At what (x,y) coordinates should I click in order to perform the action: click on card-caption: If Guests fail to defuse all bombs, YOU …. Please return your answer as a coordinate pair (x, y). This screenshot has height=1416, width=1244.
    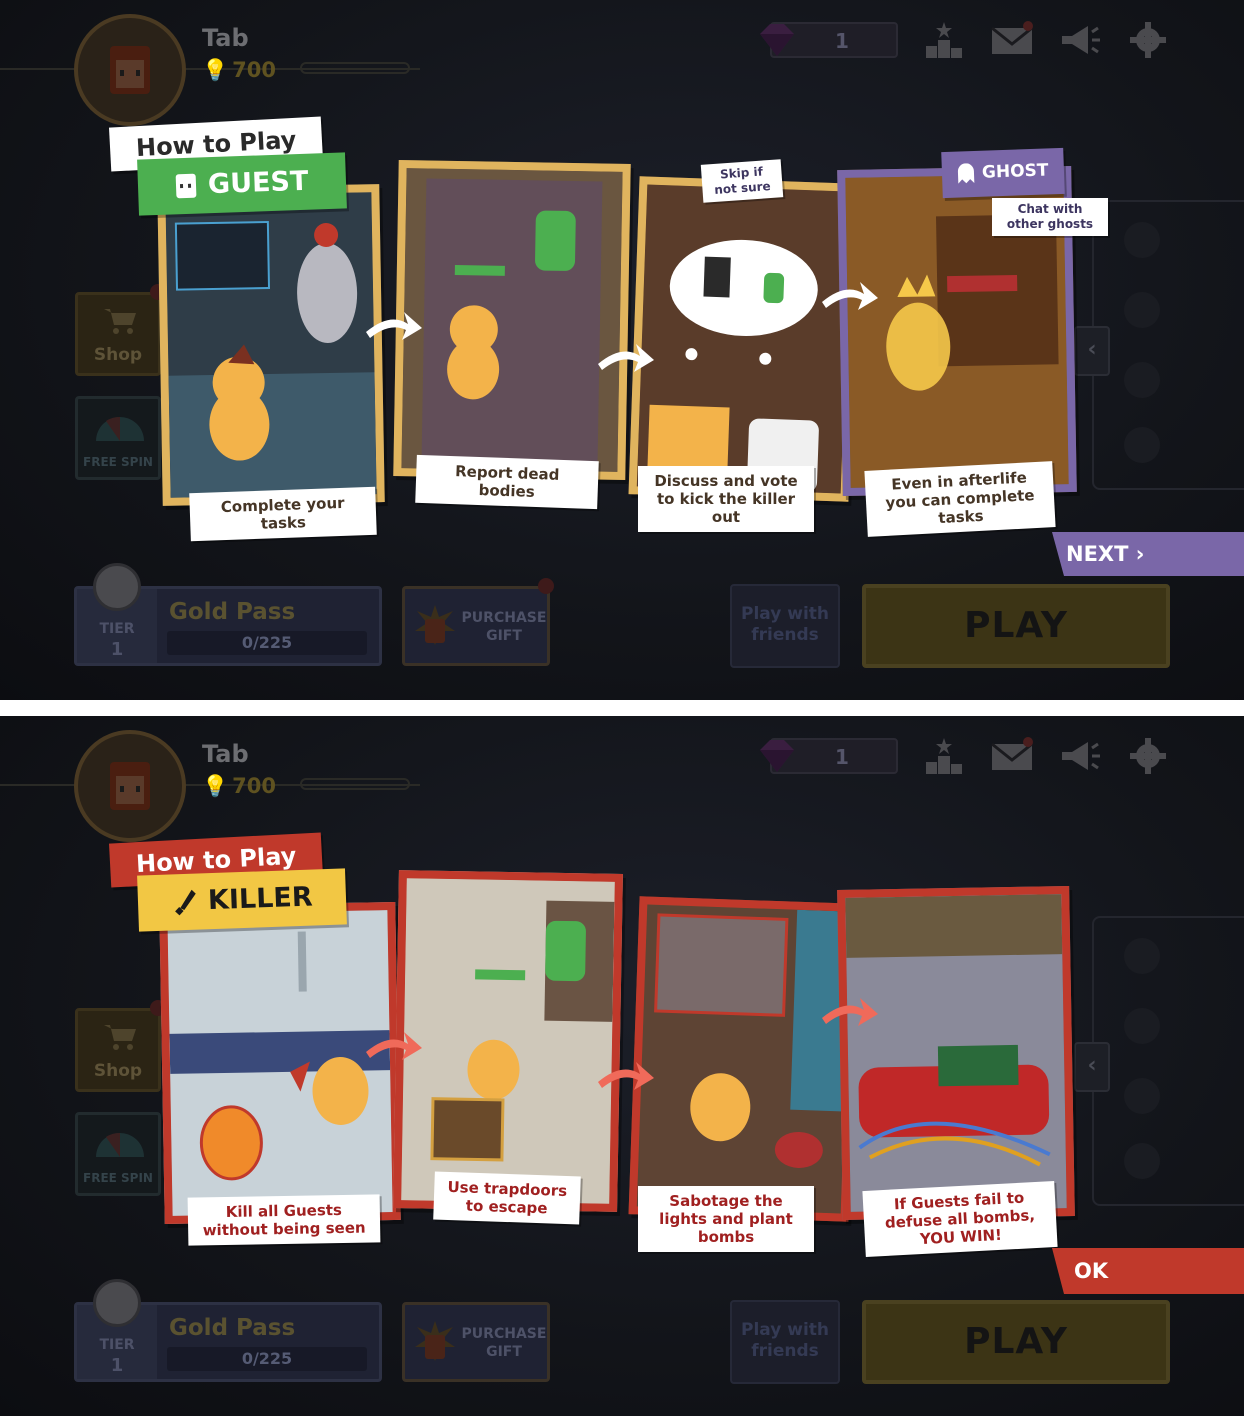
    Looking at the image, I should click on (960, 1219).